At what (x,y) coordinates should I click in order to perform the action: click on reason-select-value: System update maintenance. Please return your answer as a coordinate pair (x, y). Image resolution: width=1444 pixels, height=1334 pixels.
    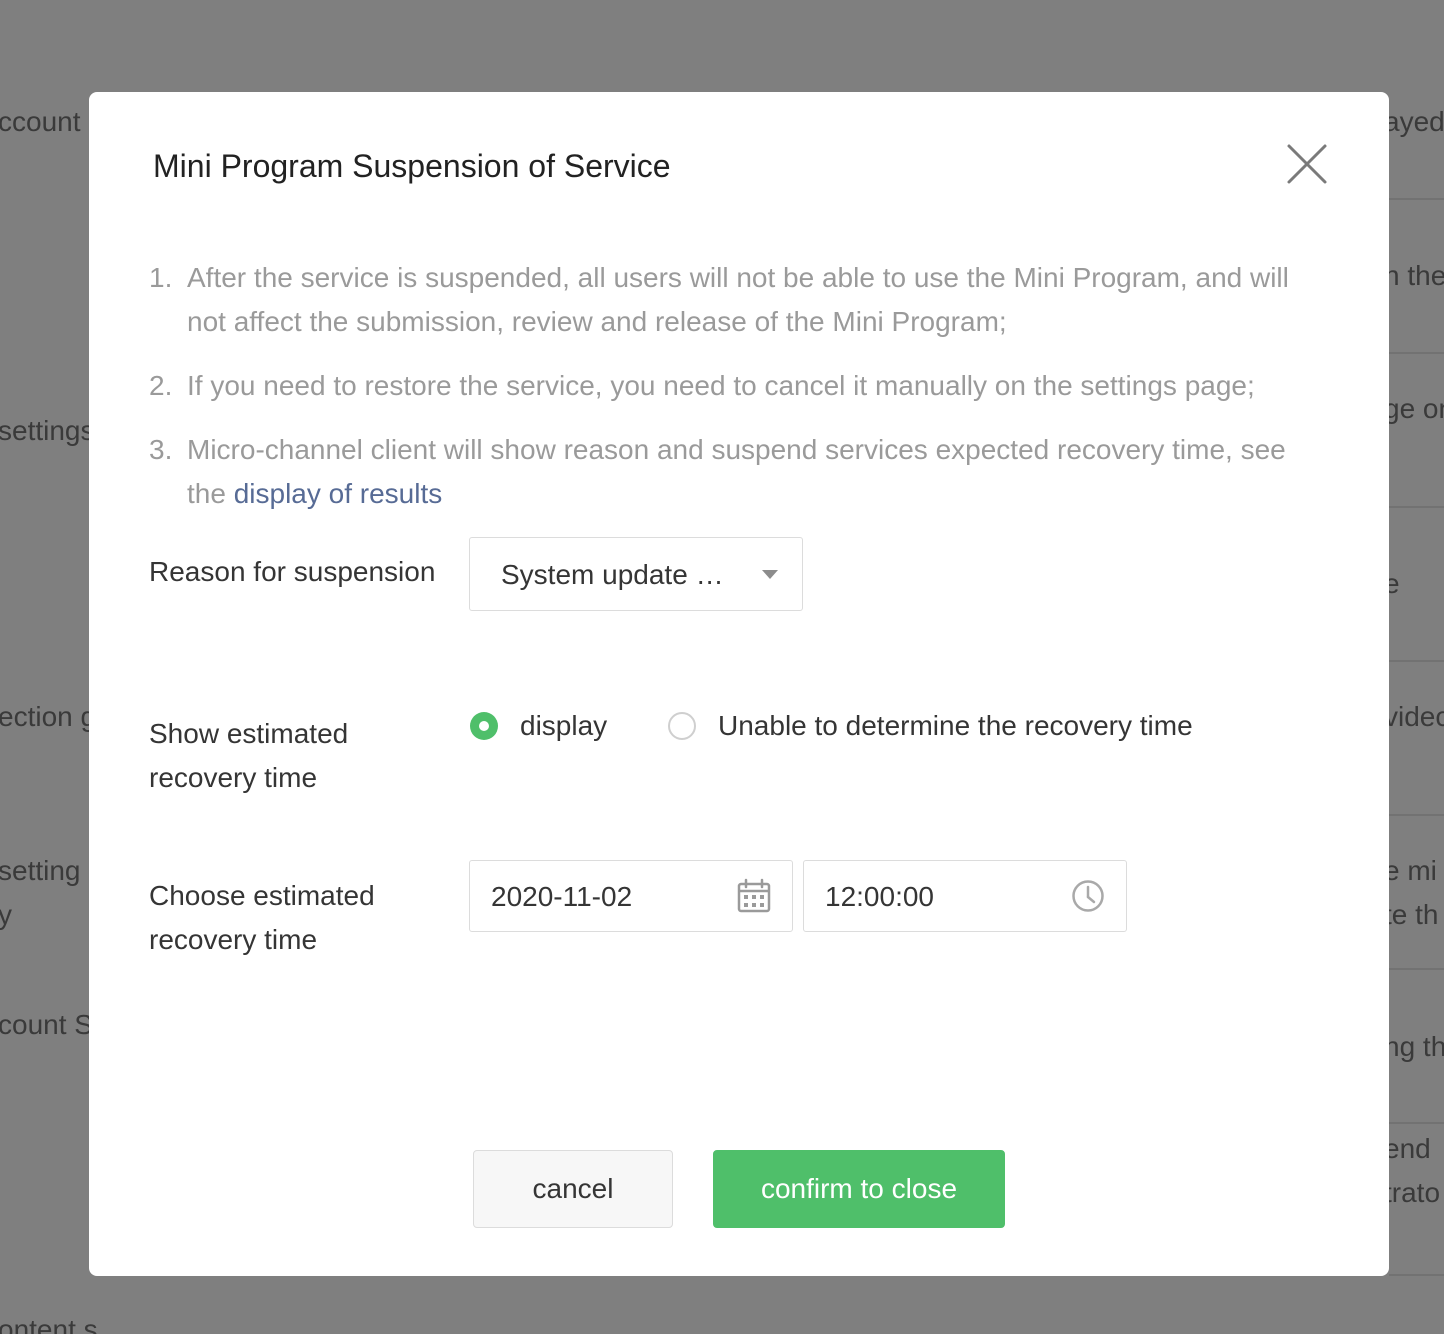
    Looking at the image, I should click on (618, 574).